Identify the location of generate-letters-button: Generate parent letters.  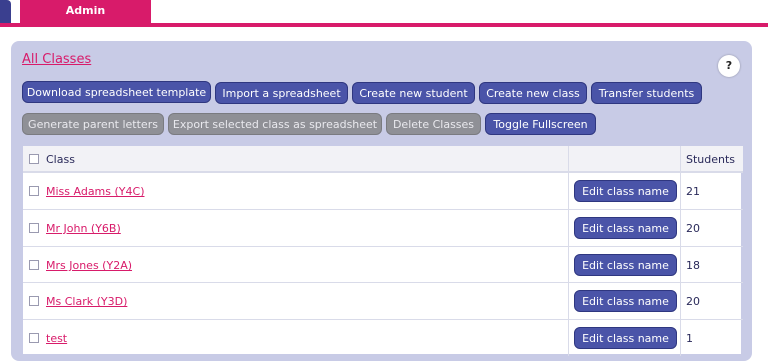
(93, 124).